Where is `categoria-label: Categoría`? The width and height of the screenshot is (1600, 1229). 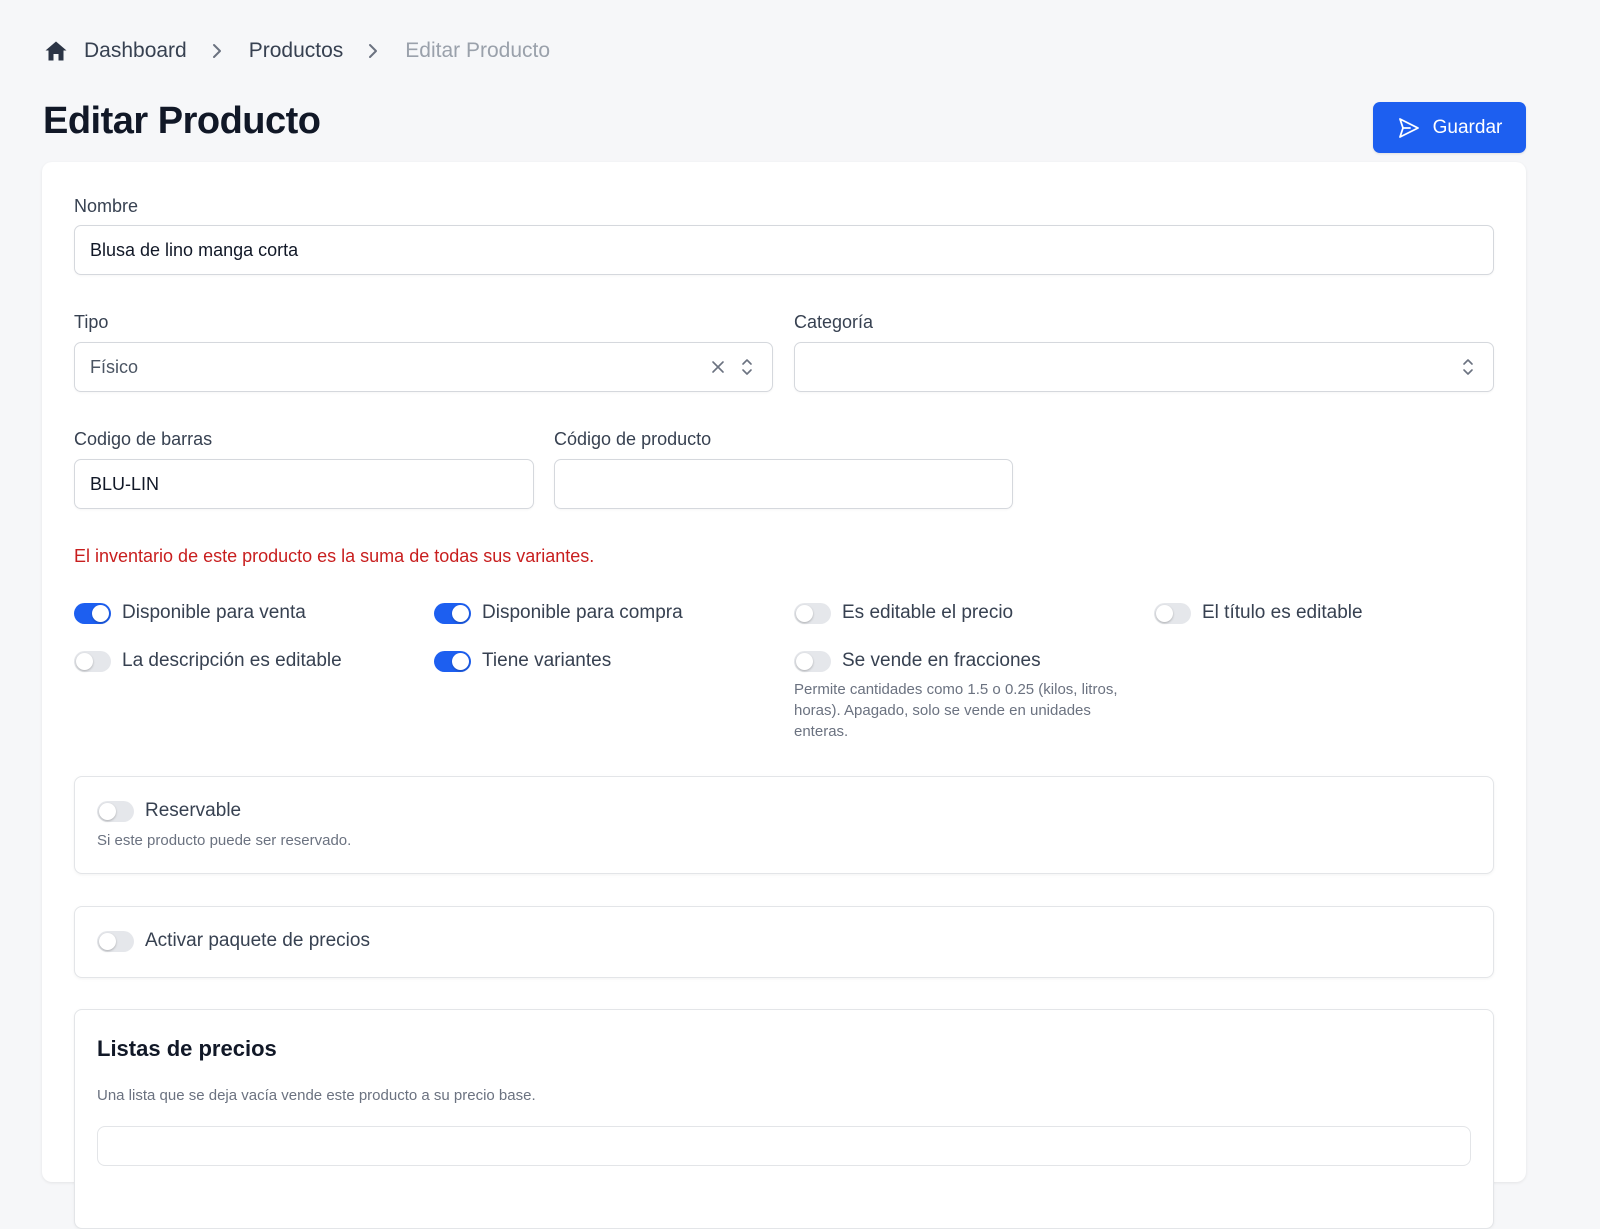 categoria-label: Categoría is located at coordinates (834, 322).